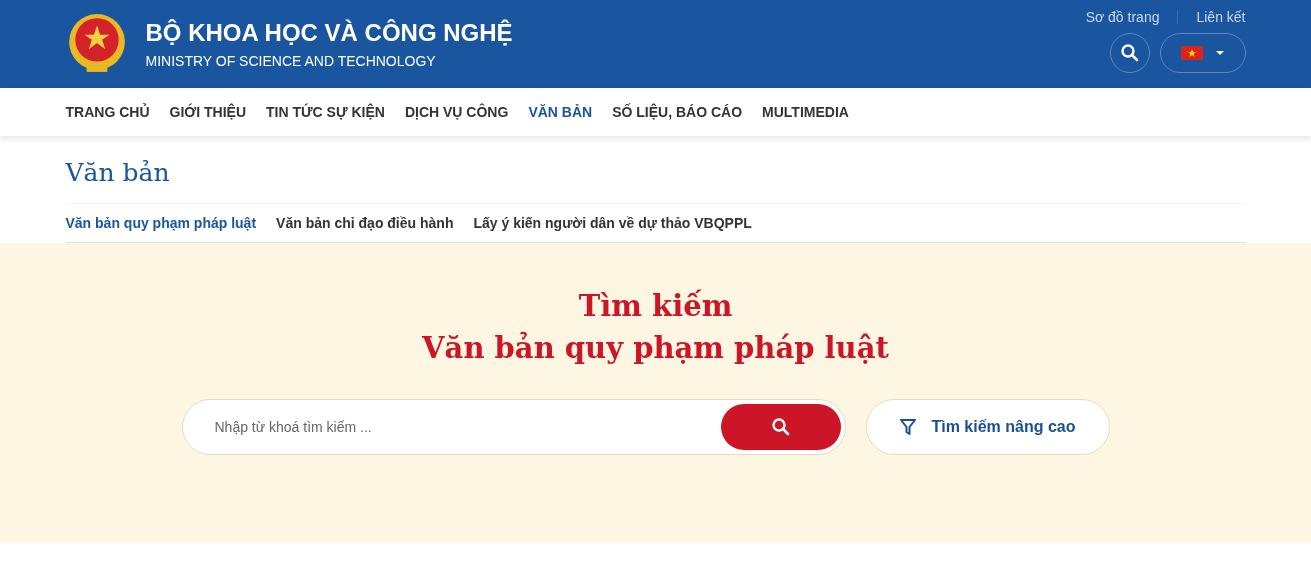 The image size is (1311, 561). Describe the element at coordinates (612, 223) in the screenshot. I see `subnav-tab: Lấy ý kiến người dân về dự thảo VBQPPL` at that location.